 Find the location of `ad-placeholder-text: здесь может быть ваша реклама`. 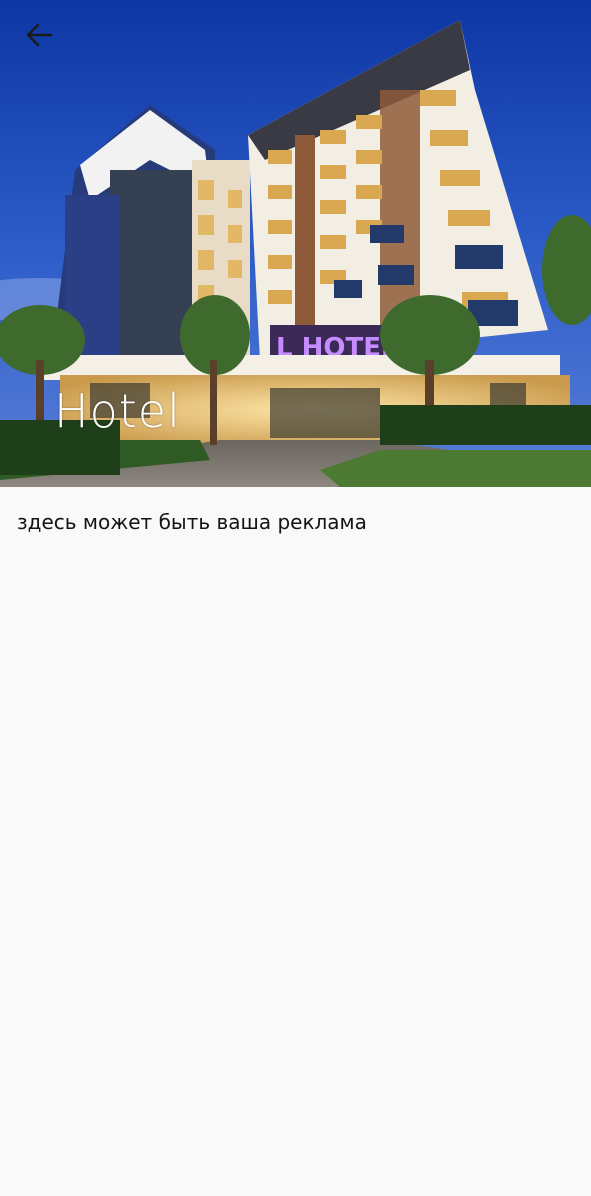

ad-placeholder-text: здесь может быть ваша реклама is located at coordinates (192, 522).